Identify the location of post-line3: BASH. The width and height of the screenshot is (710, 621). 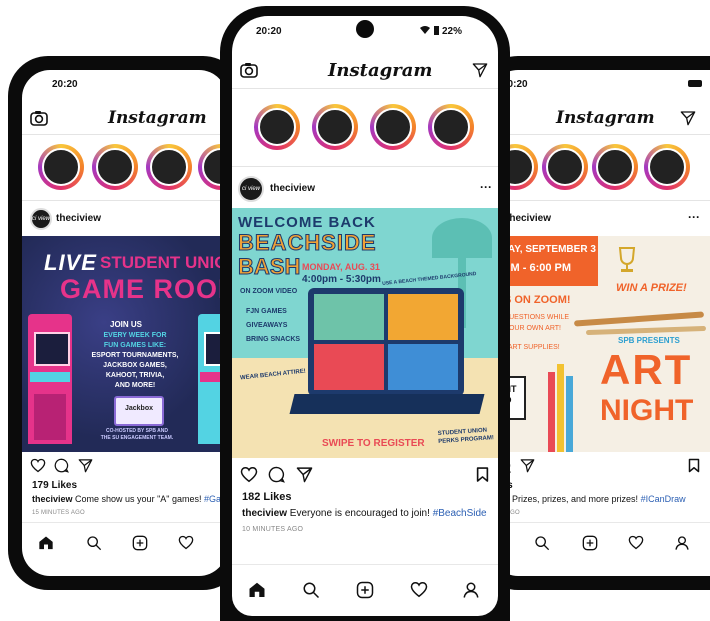
(269, 267).